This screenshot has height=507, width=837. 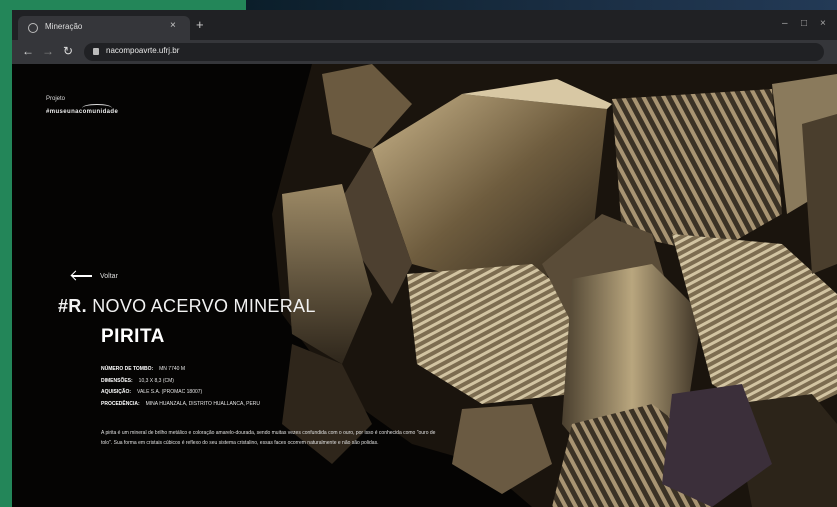 I want to click on browser-toolbar: ← → ↻ nacompoavrte.ufrj.br, so click(x=424, y=52).